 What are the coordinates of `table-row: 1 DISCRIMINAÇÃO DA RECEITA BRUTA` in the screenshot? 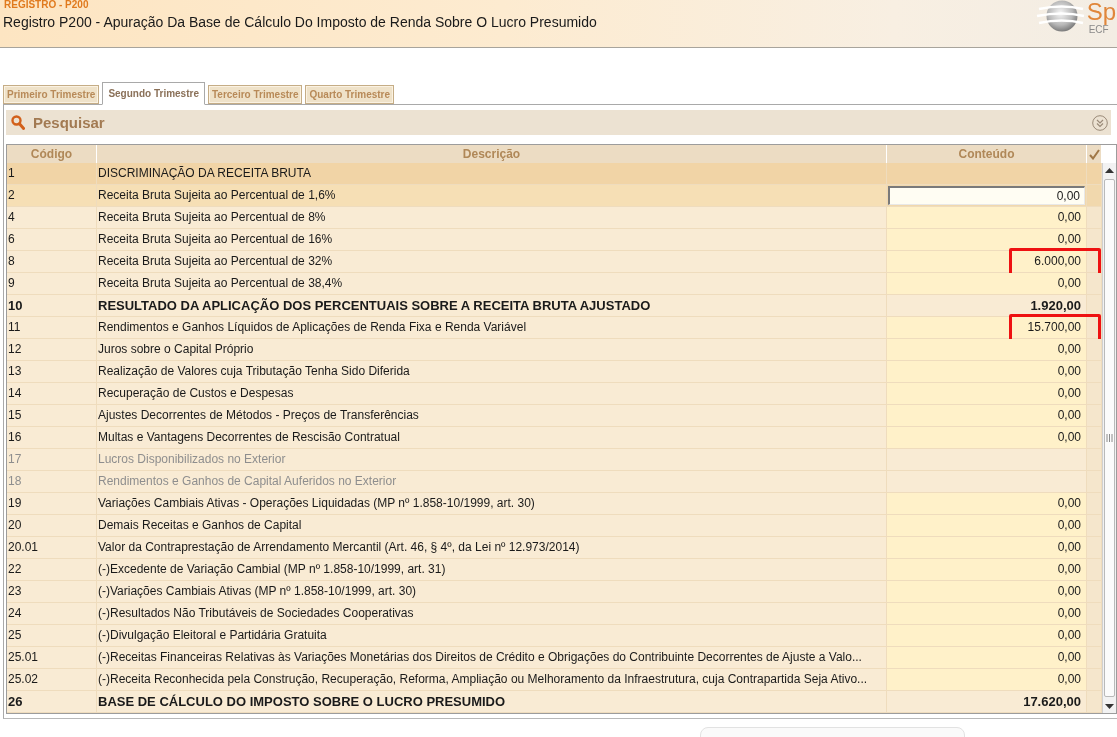 It's located at (554, 174).